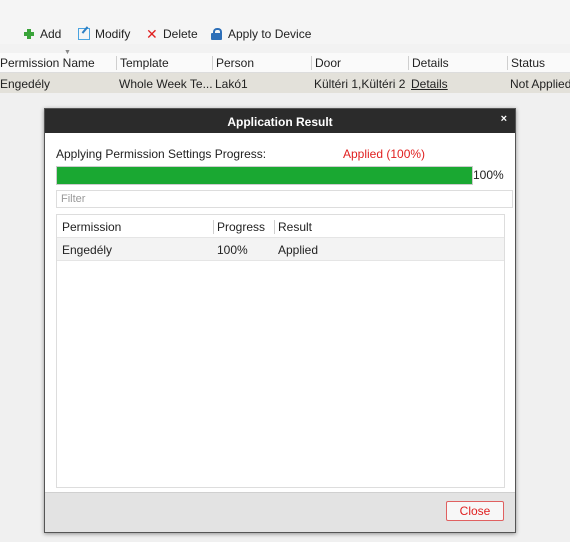  What do you see at coordinates (475, 511) in the screenshot?
I see `close-button: Close` at bounding box center [475, 511].